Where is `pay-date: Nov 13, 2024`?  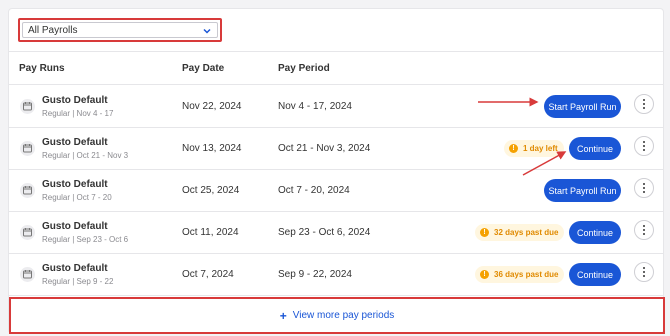 pay-date: Nov 13, 2024 is located at coordinates (212, 148).